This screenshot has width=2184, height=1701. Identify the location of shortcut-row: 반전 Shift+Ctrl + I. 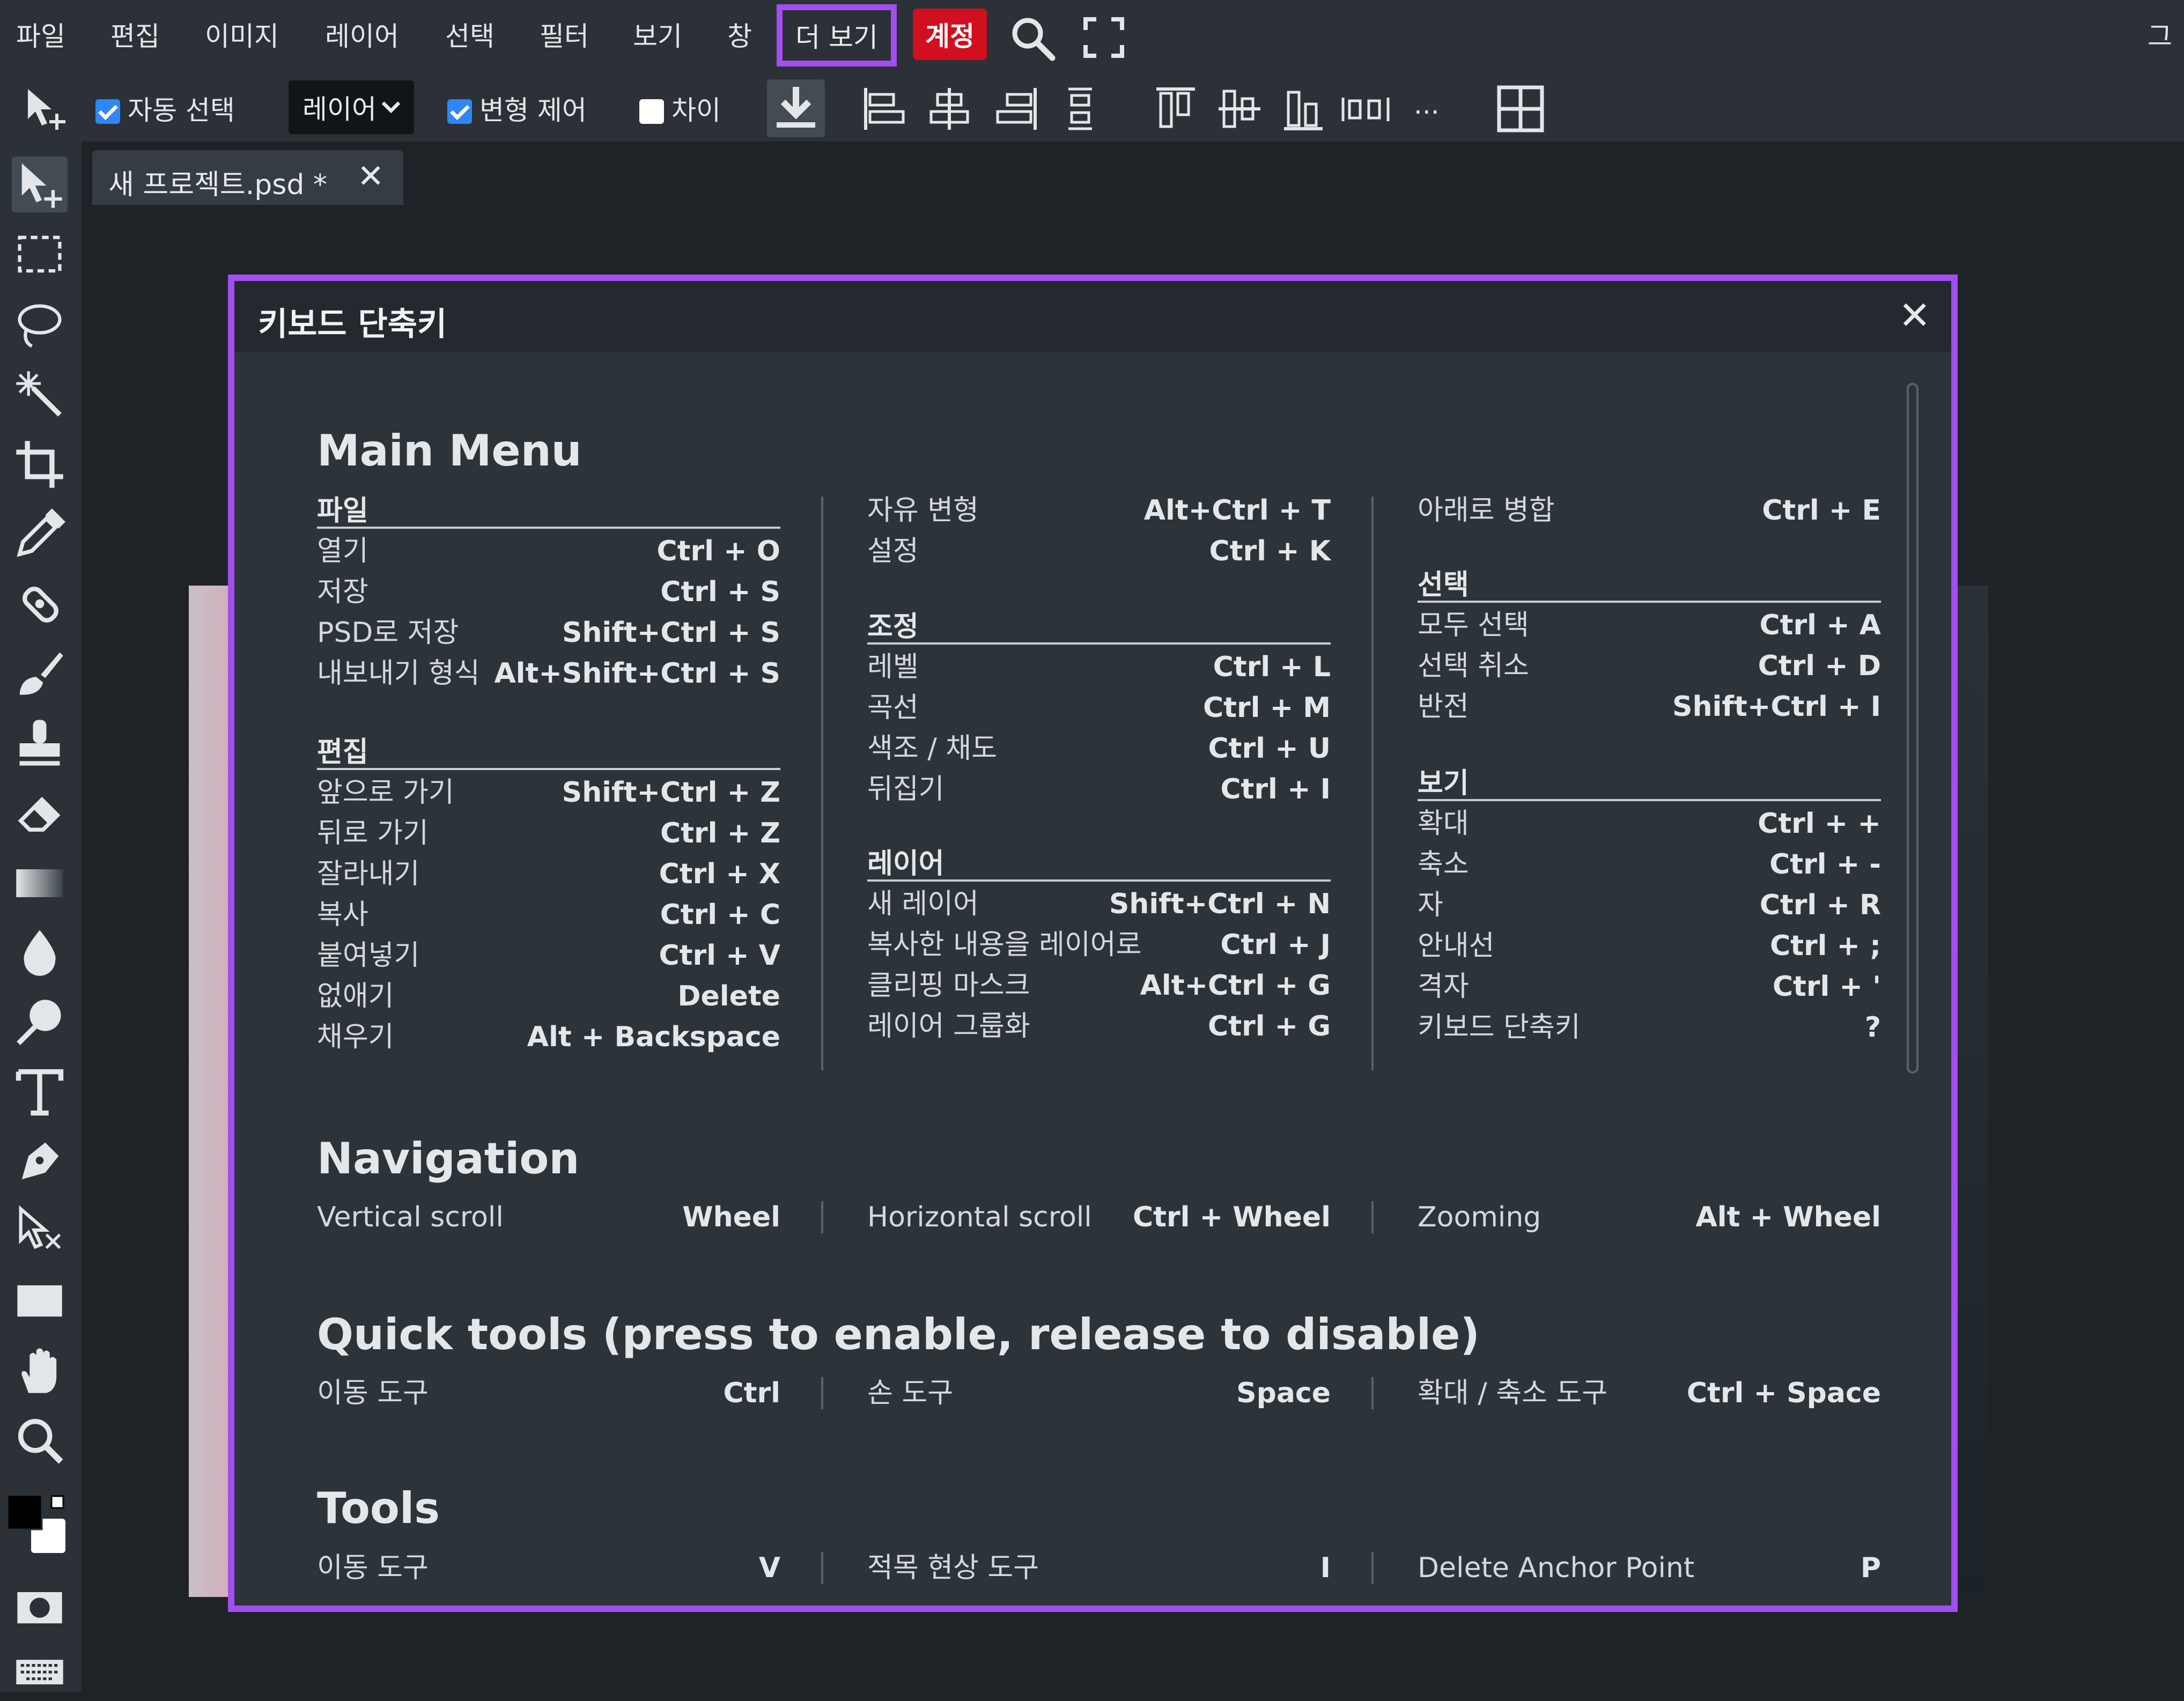
(1649, 707).